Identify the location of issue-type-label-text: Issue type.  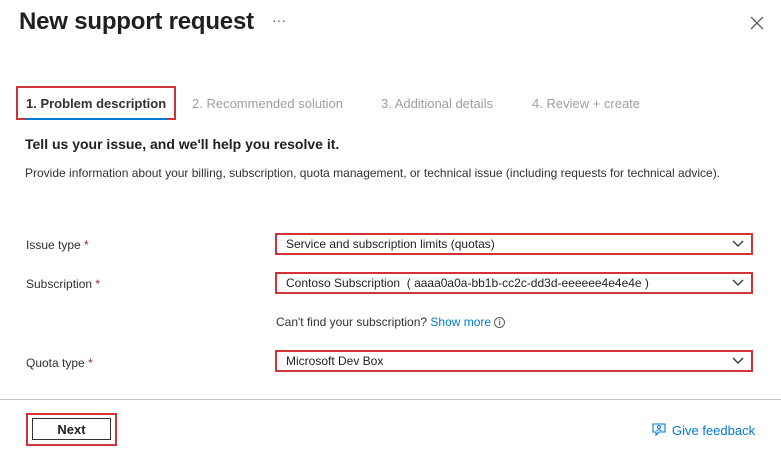
(53, 245).